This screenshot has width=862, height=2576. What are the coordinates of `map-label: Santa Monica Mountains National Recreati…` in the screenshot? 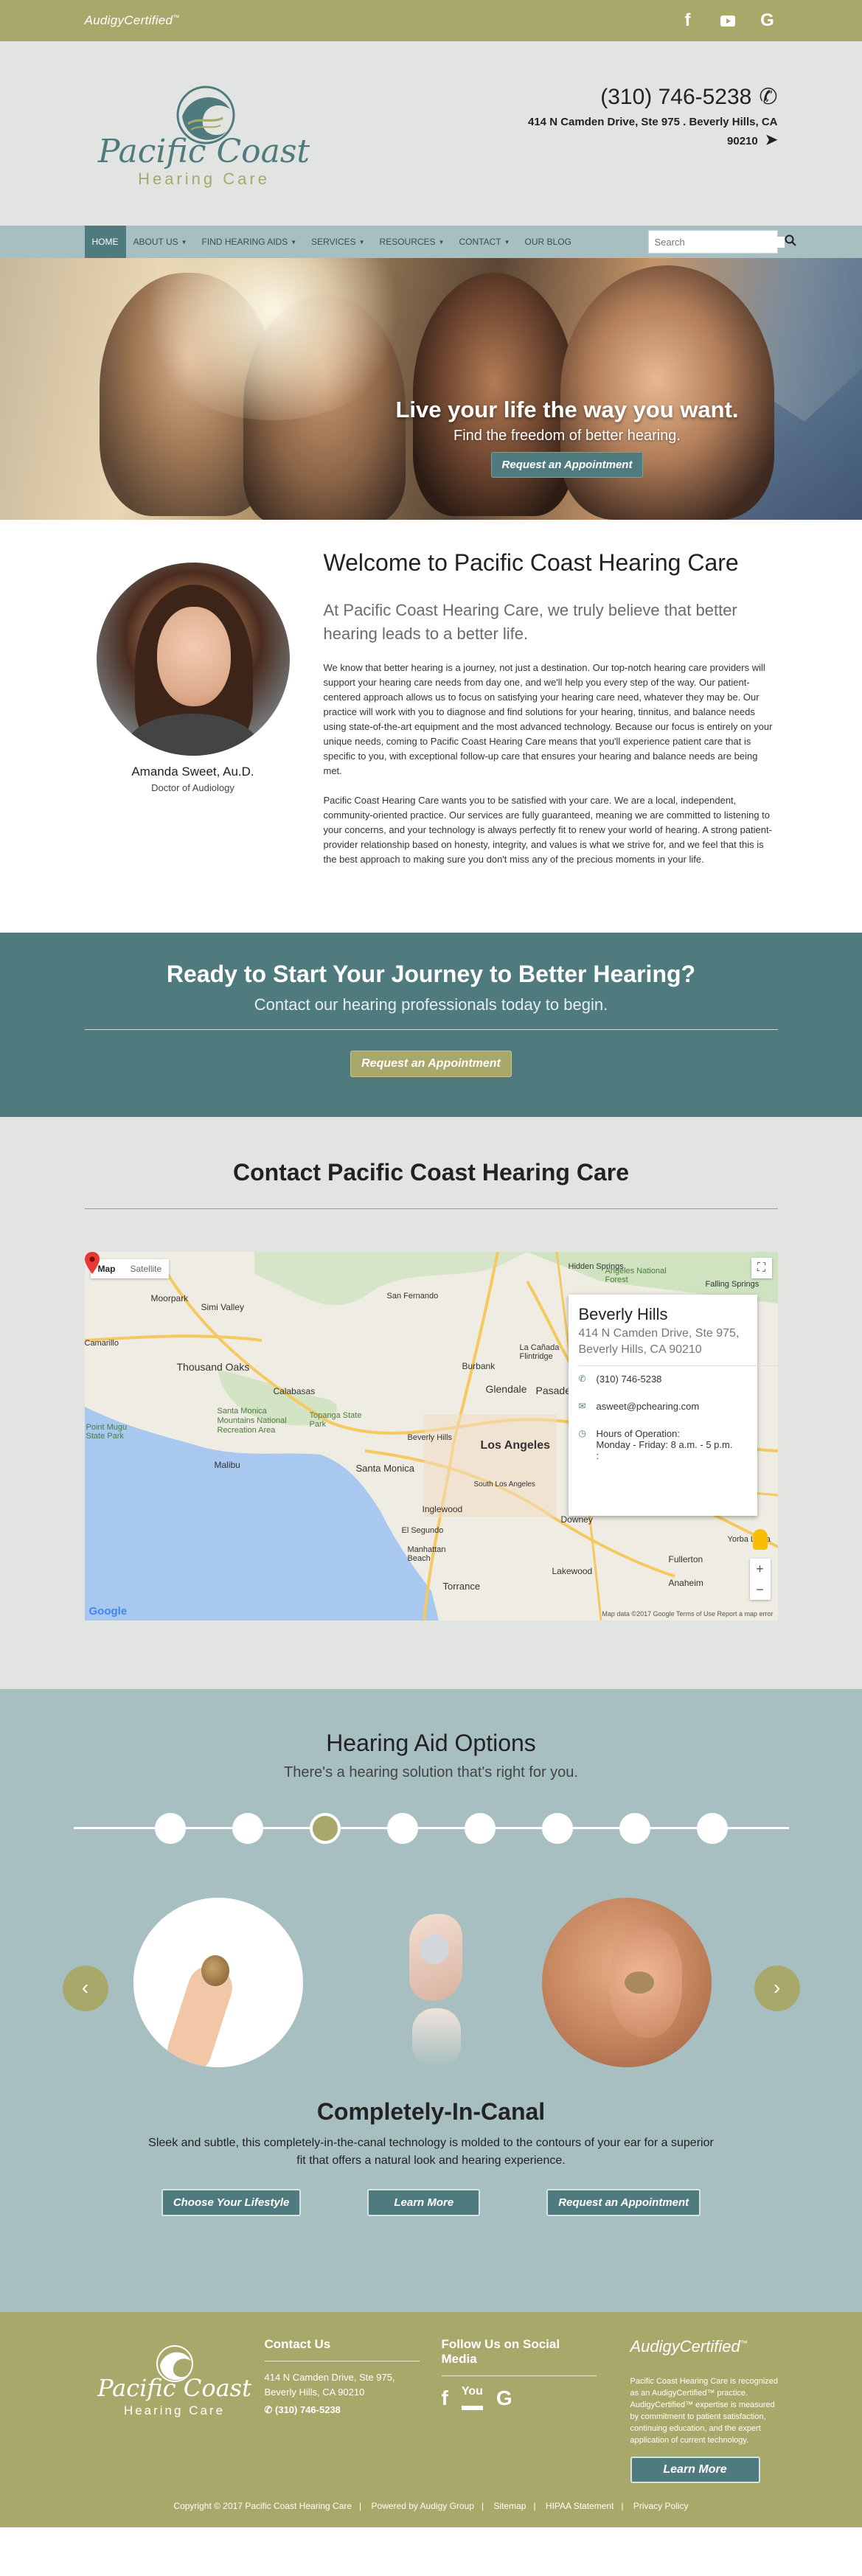 It's located at (252, 1421).